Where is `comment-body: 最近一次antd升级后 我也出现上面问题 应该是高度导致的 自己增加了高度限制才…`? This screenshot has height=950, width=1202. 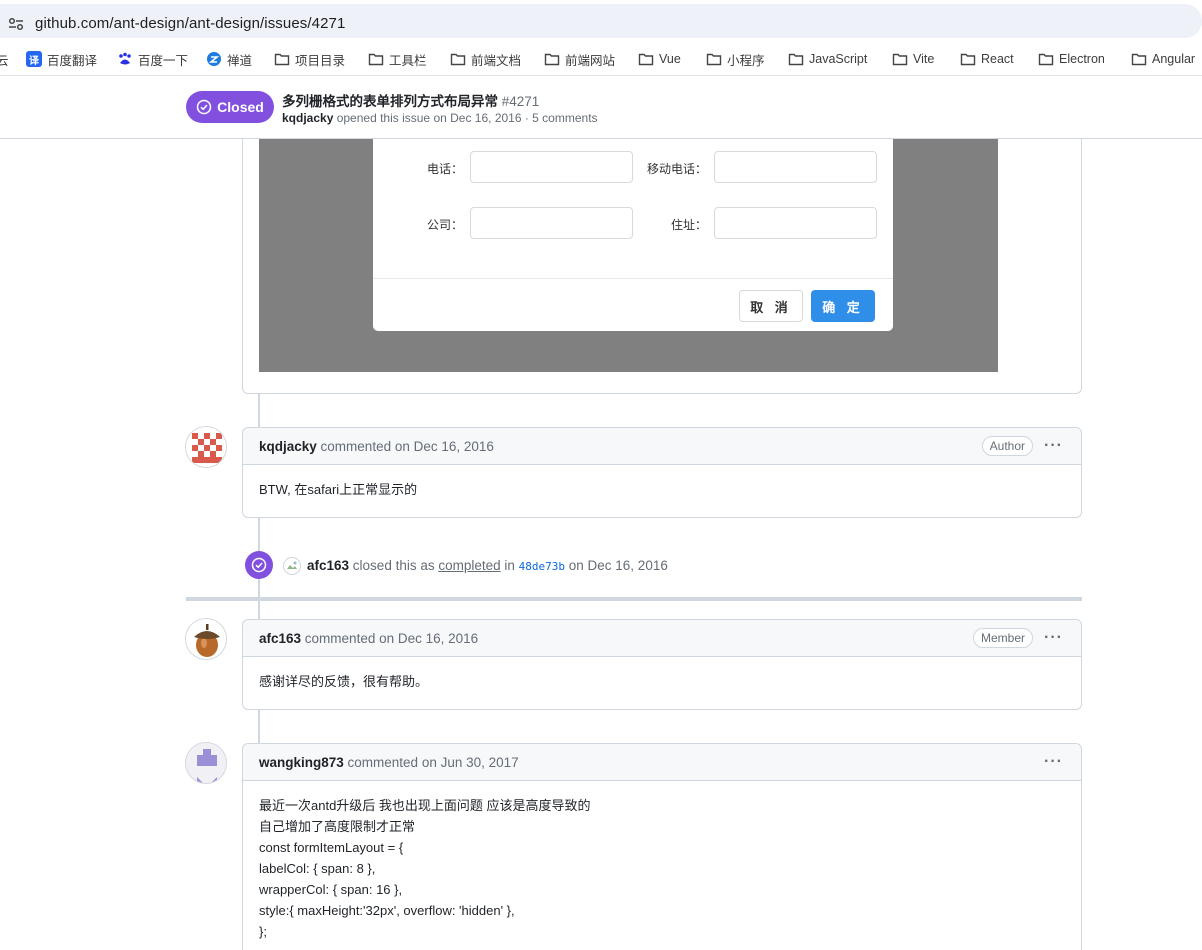
comment-body: 最近一次antd升级后 我也出现上面问题 应该是高度导致的 自己增加了高度限制才… is located at coordinates (662, 865).